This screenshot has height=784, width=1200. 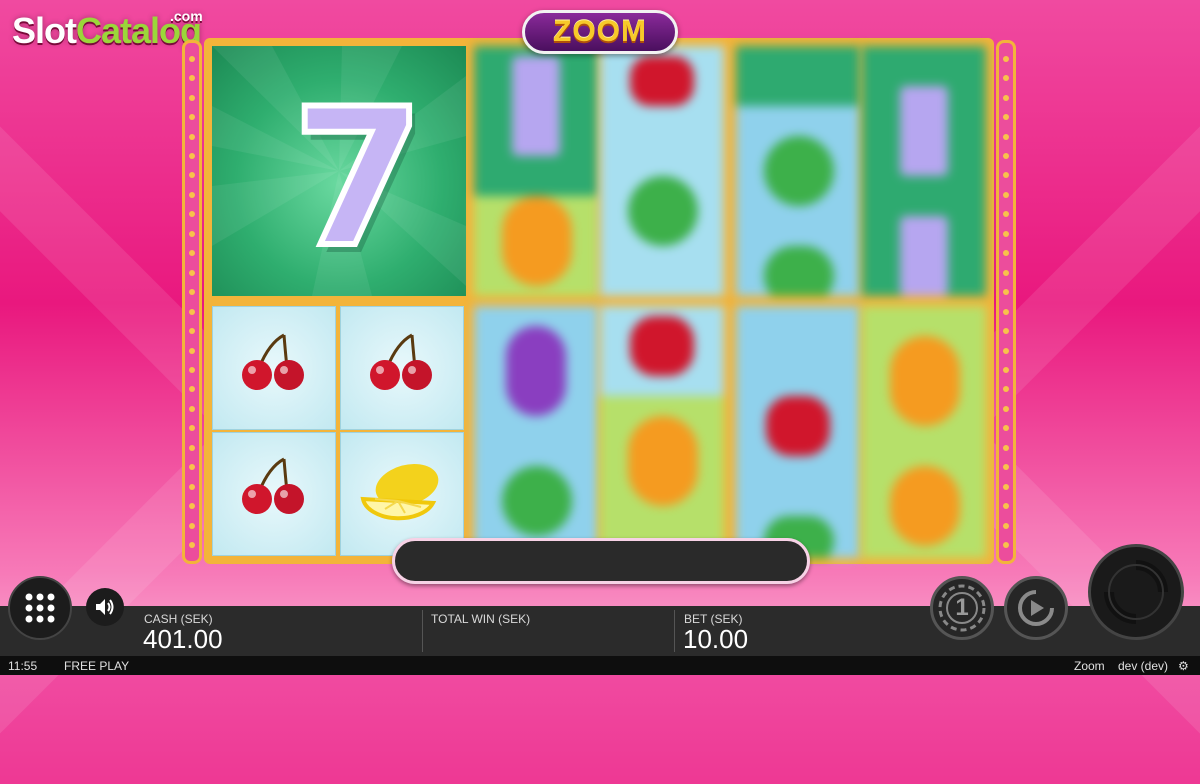 I want to click on bet-value: 10.00, so click(x=716, y=639).